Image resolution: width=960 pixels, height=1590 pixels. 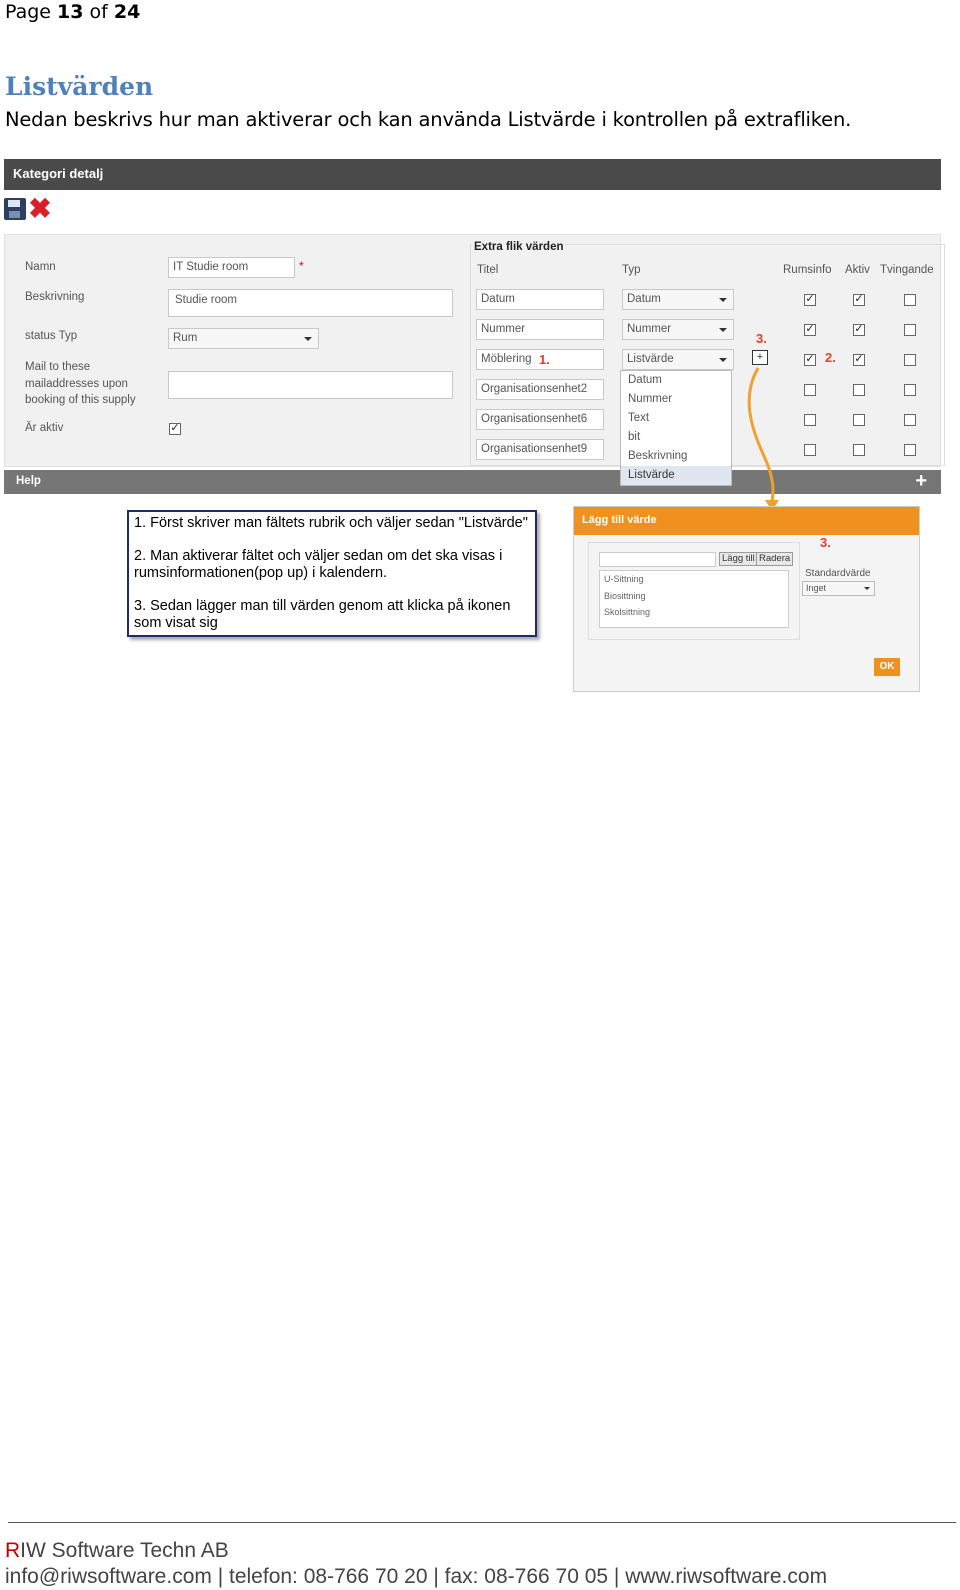 What do you see at coordinates (857, 270) in the screenshot?
I see `col-aktiv: Aktiv` at bounding box center [857, 270].